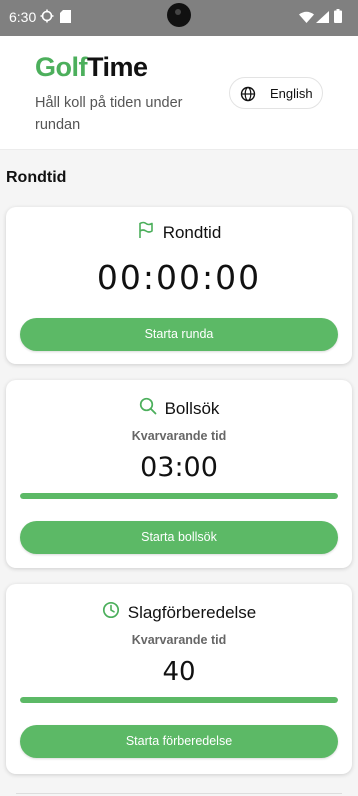  I want to click on settings-status-icon, so click(47, 18).